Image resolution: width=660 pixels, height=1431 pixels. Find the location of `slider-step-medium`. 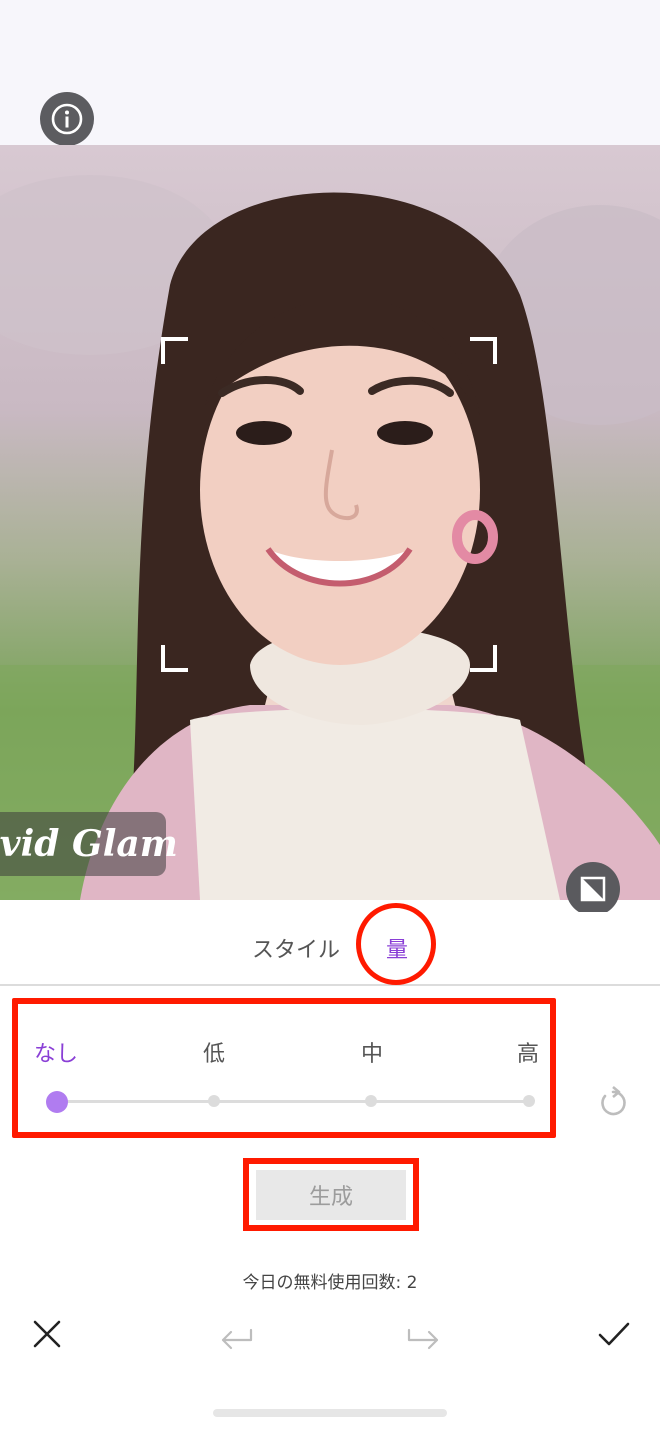

slider-step-medium is located at coordinates (371, 1101).